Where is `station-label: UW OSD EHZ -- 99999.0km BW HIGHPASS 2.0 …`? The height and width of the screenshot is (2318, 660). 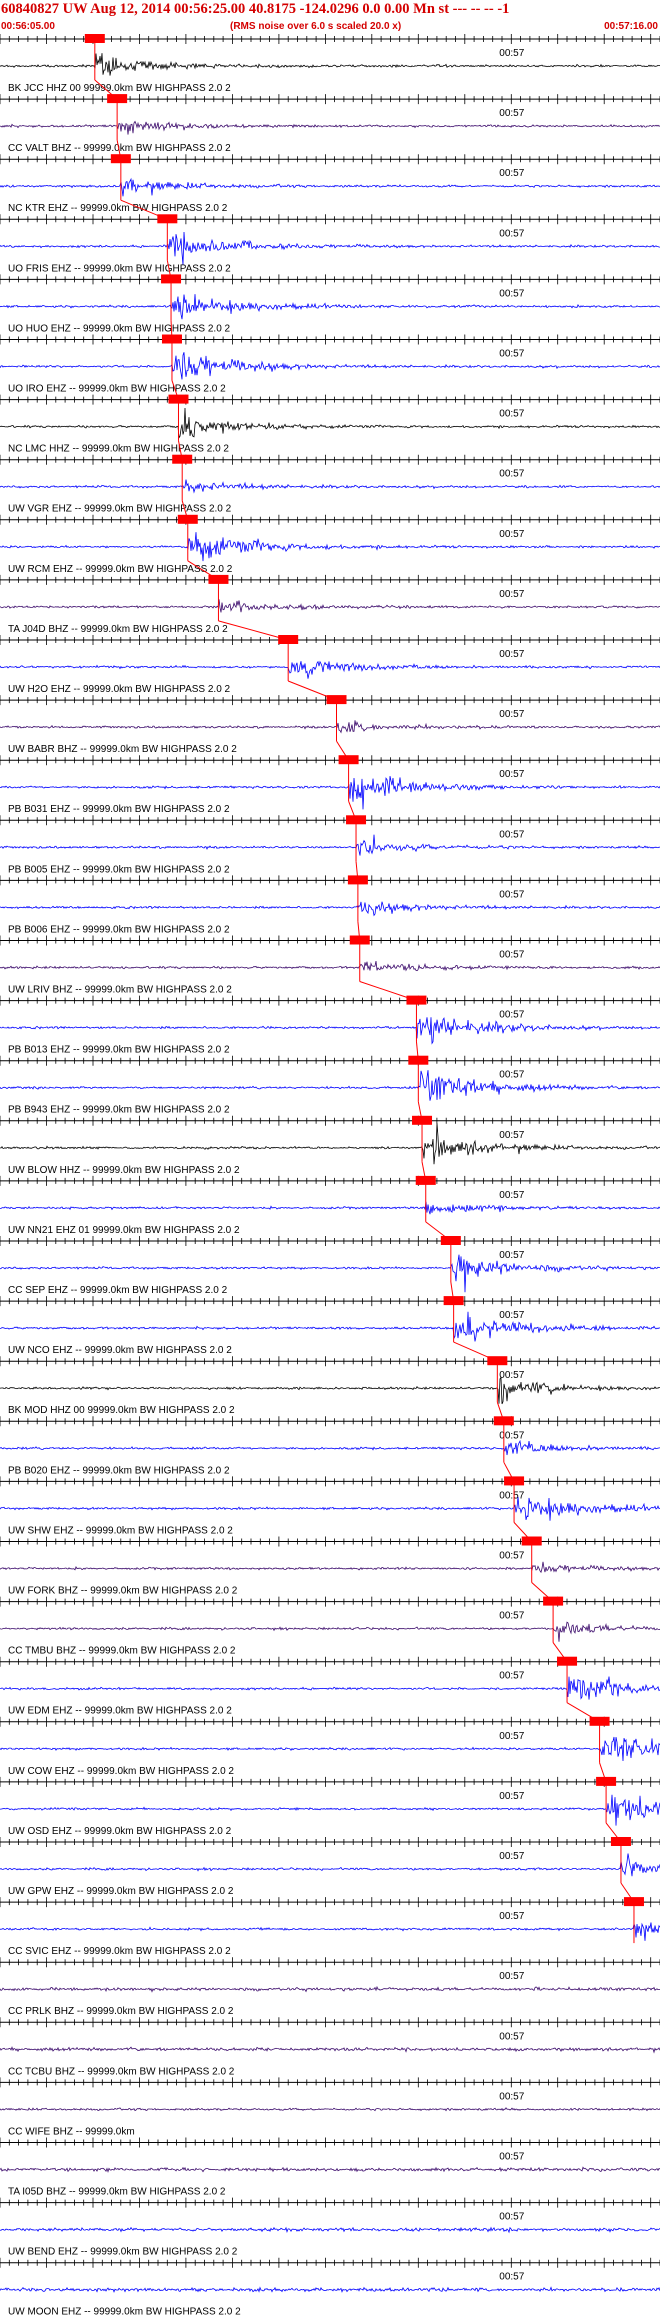
station-label: UW OSD EHZ -- 99999.0km BW HIGHPASS 2.0 … is located at coordinates (120, 1831).